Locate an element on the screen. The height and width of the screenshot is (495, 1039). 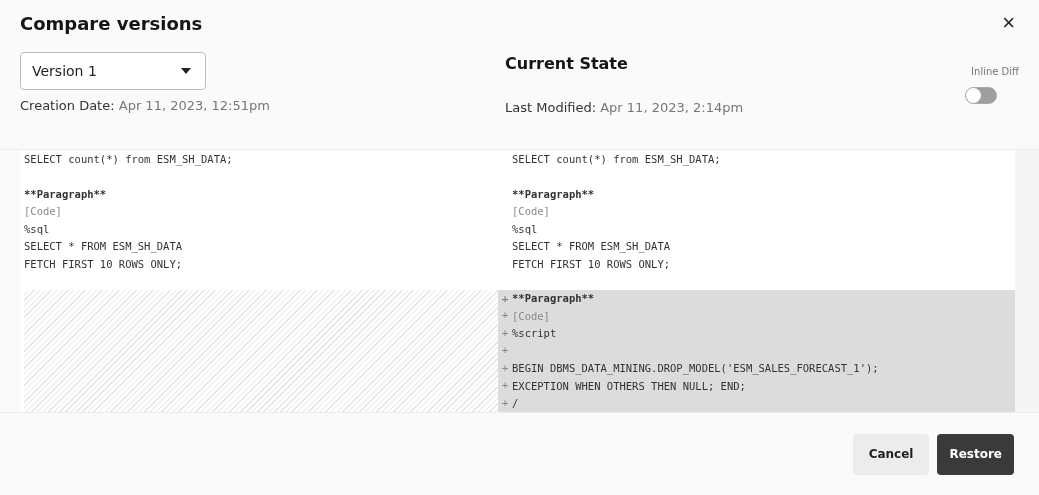
code-line: %script is located at coordinates (534, 333).